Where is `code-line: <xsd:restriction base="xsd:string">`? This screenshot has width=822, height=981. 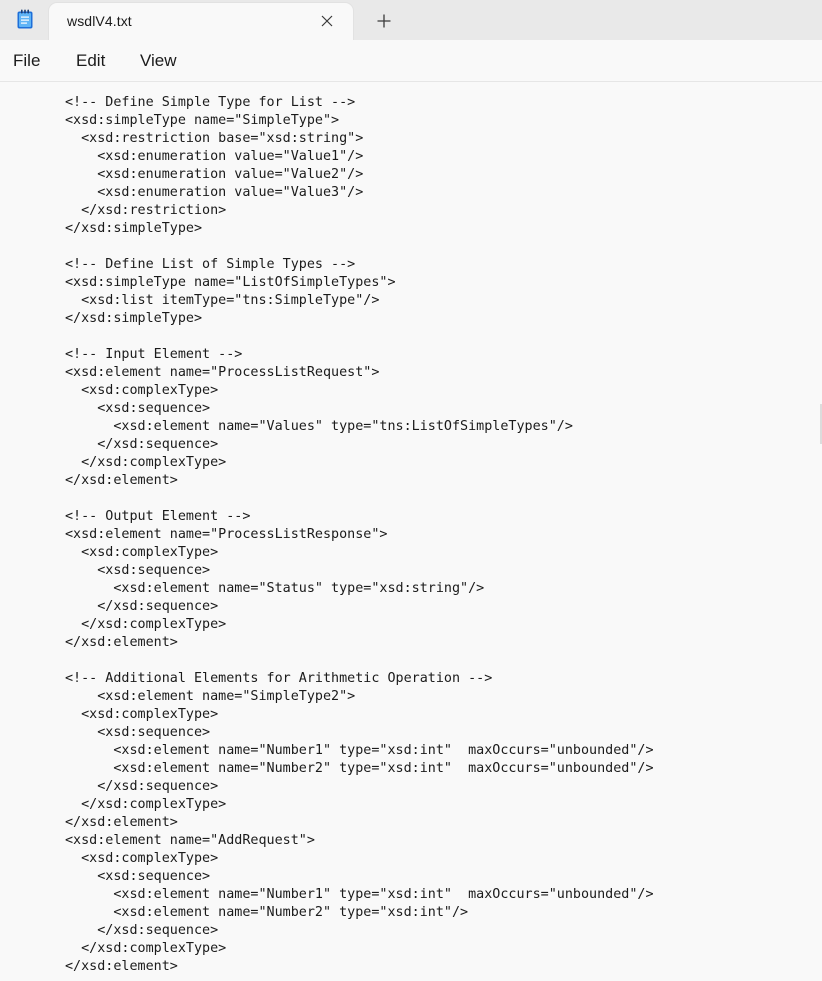 code-line: <xsd:restriction base="xsd:string"> is located at coordinates (214, 138).